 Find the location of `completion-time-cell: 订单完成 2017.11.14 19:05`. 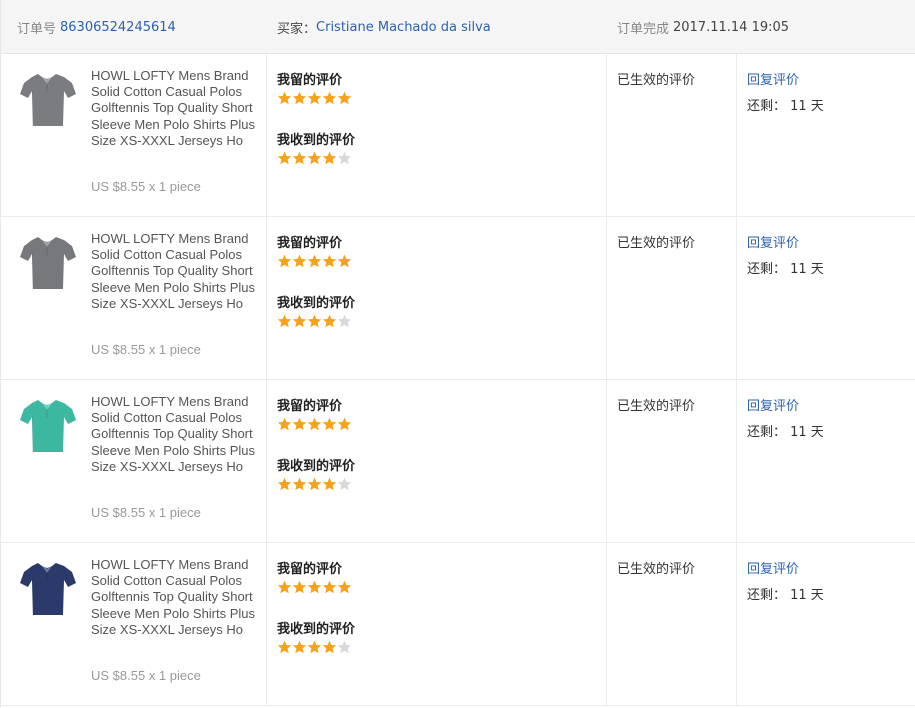

completion-time-cell: 订单完成 2017.11.14 19:05 is located at coordinates (703, 27).